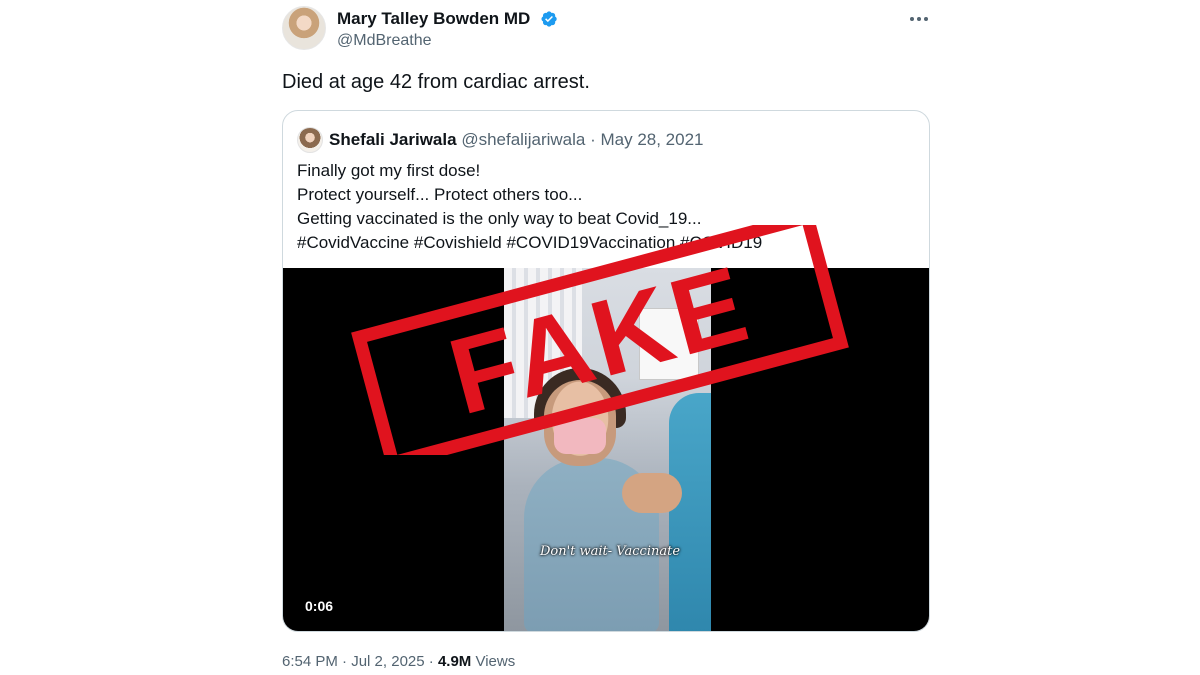  What do you see at coordinates (319, 606) in the screenshot?
I see `video-duration: 0:06` at bounding box center [319, 606].